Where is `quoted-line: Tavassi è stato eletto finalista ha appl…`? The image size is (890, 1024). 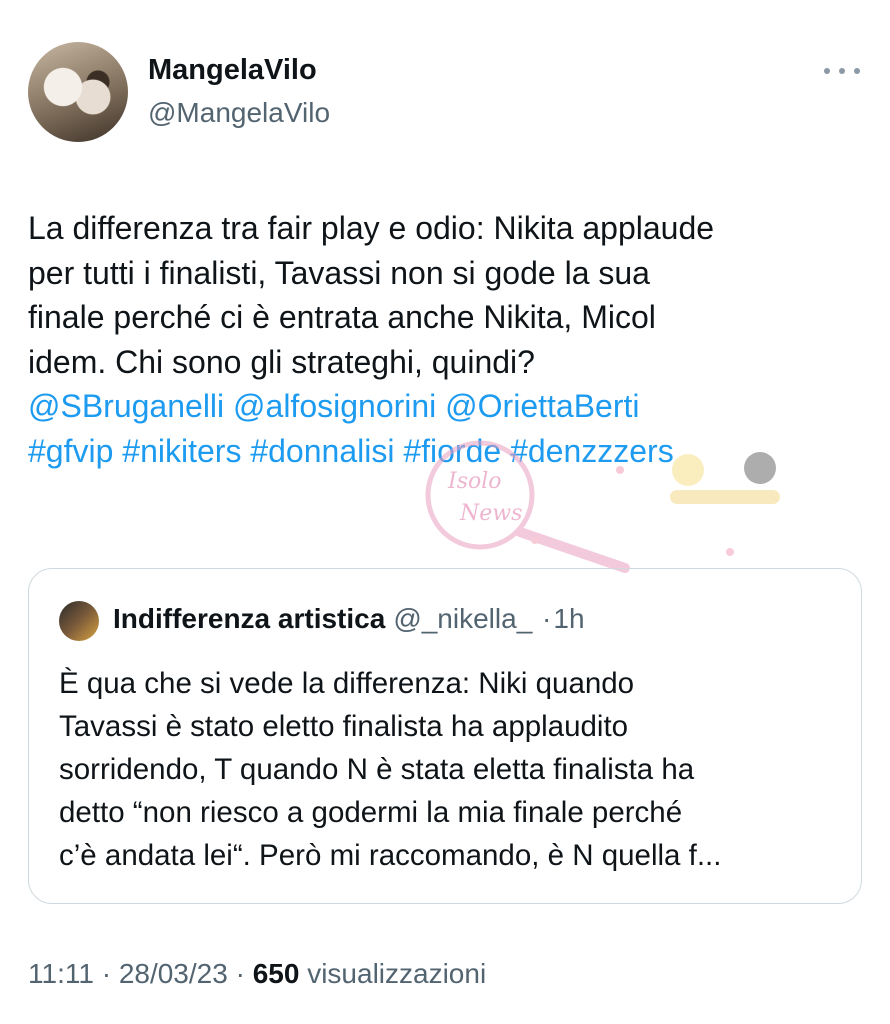 quoted-line: Tavassi è stato eletto finalista ha appl… is located at coordinates (344, 726).